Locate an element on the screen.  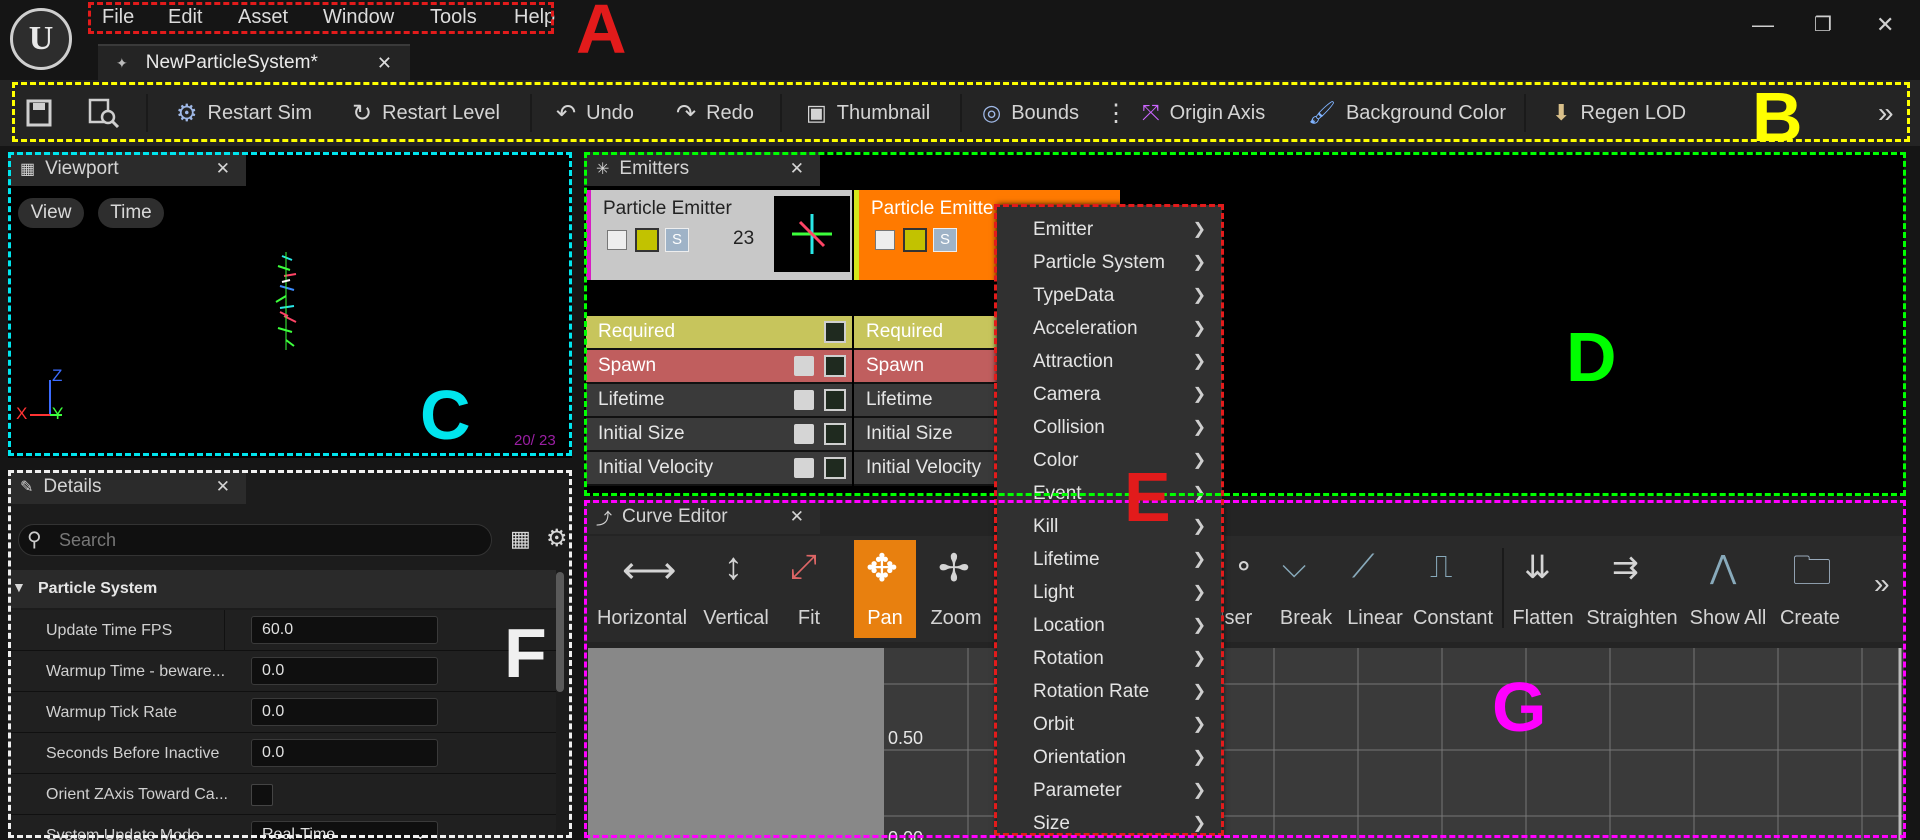
gear-icon: ⚙ is located at coordinates (557, 538).